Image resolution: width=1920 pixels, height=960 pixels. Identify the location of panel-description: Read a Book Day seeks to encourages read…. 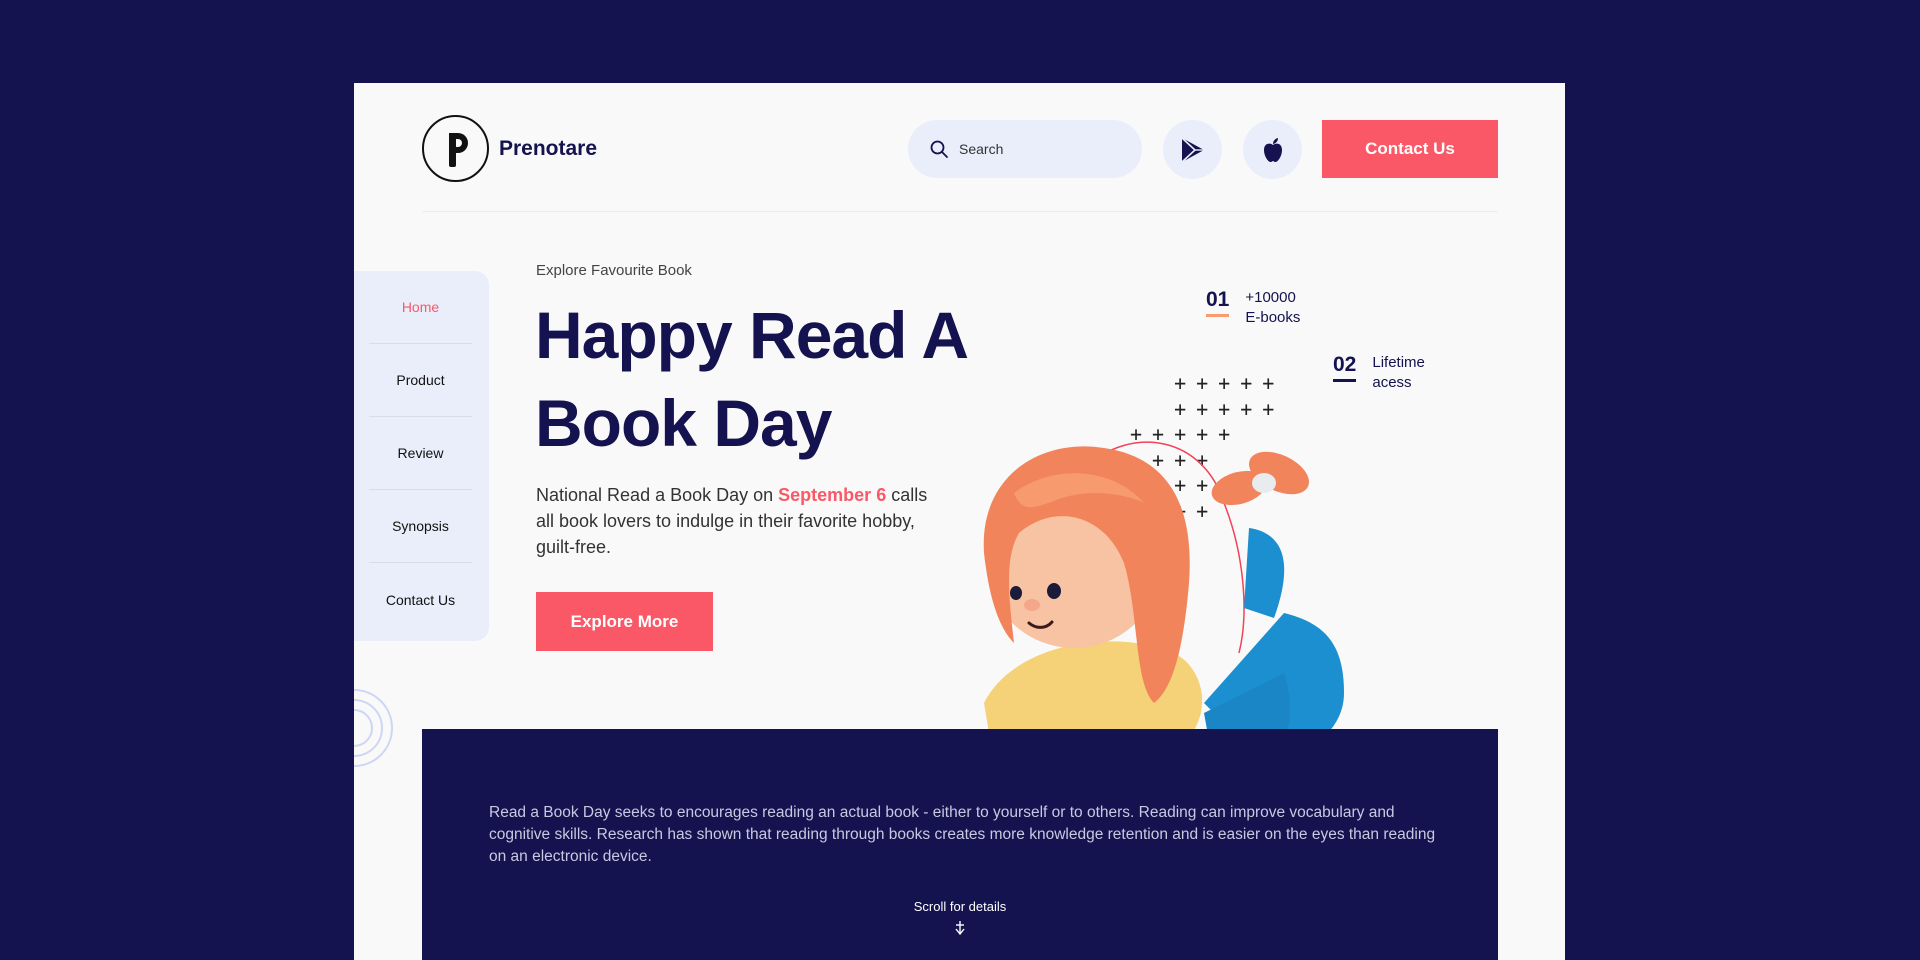
(962, 834).